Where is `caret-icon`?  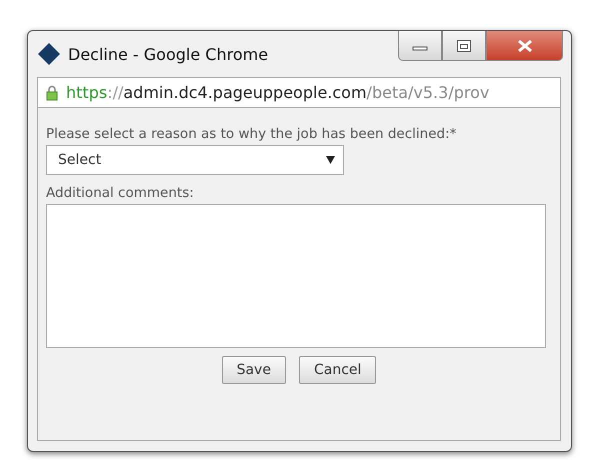
caret-icon is located at coordinates (330, 160).